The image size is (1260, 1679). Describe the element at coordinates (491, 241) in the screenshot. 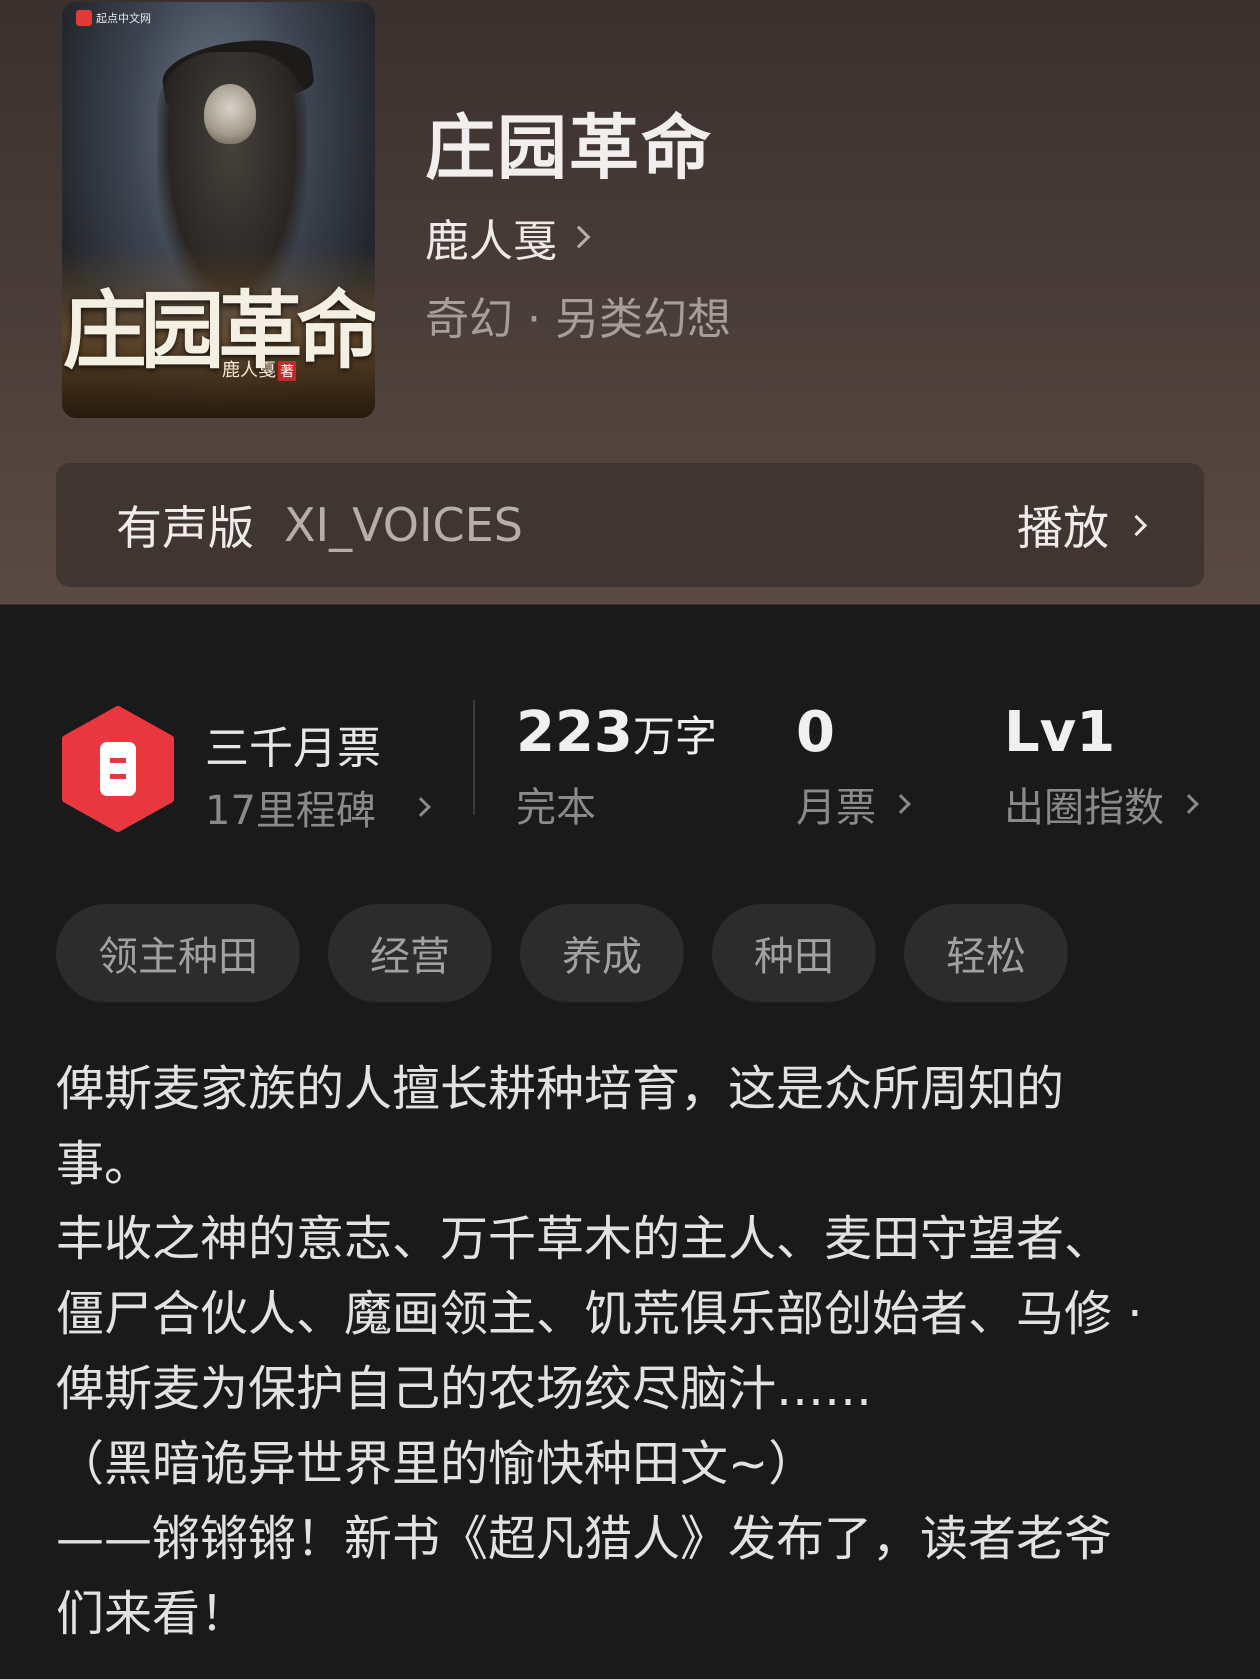

I see `author-name: 鹿人戛` at that location.